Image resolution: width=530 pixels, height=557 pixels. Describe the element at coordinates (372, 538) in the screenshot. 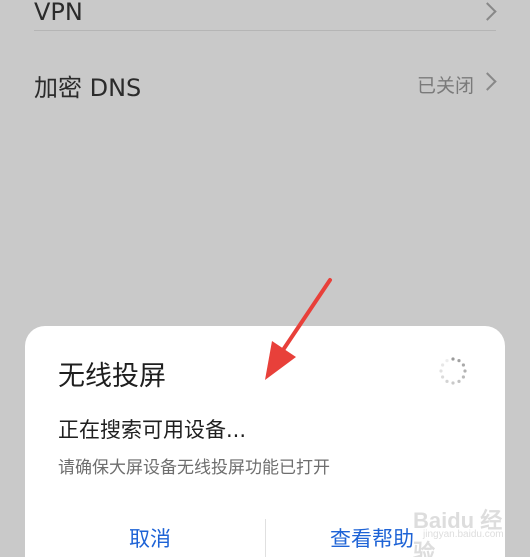

I see `view-help-button: 查看帮助` at that location.